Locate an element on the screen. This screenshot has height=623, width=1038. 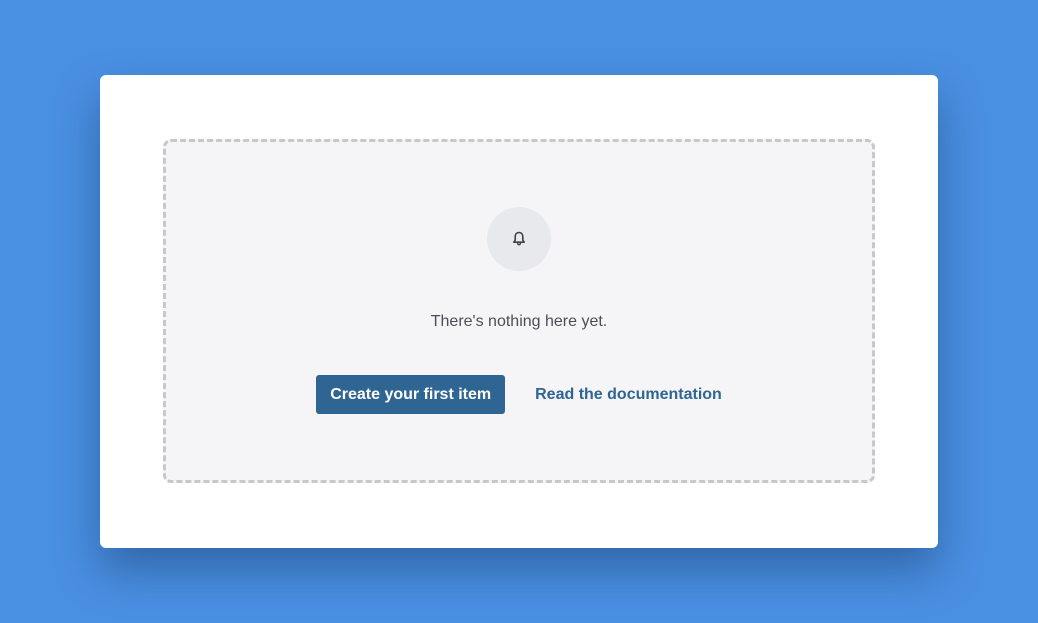
empty-state-message: There's nothing here yet. is located at coordinates (519, 321).